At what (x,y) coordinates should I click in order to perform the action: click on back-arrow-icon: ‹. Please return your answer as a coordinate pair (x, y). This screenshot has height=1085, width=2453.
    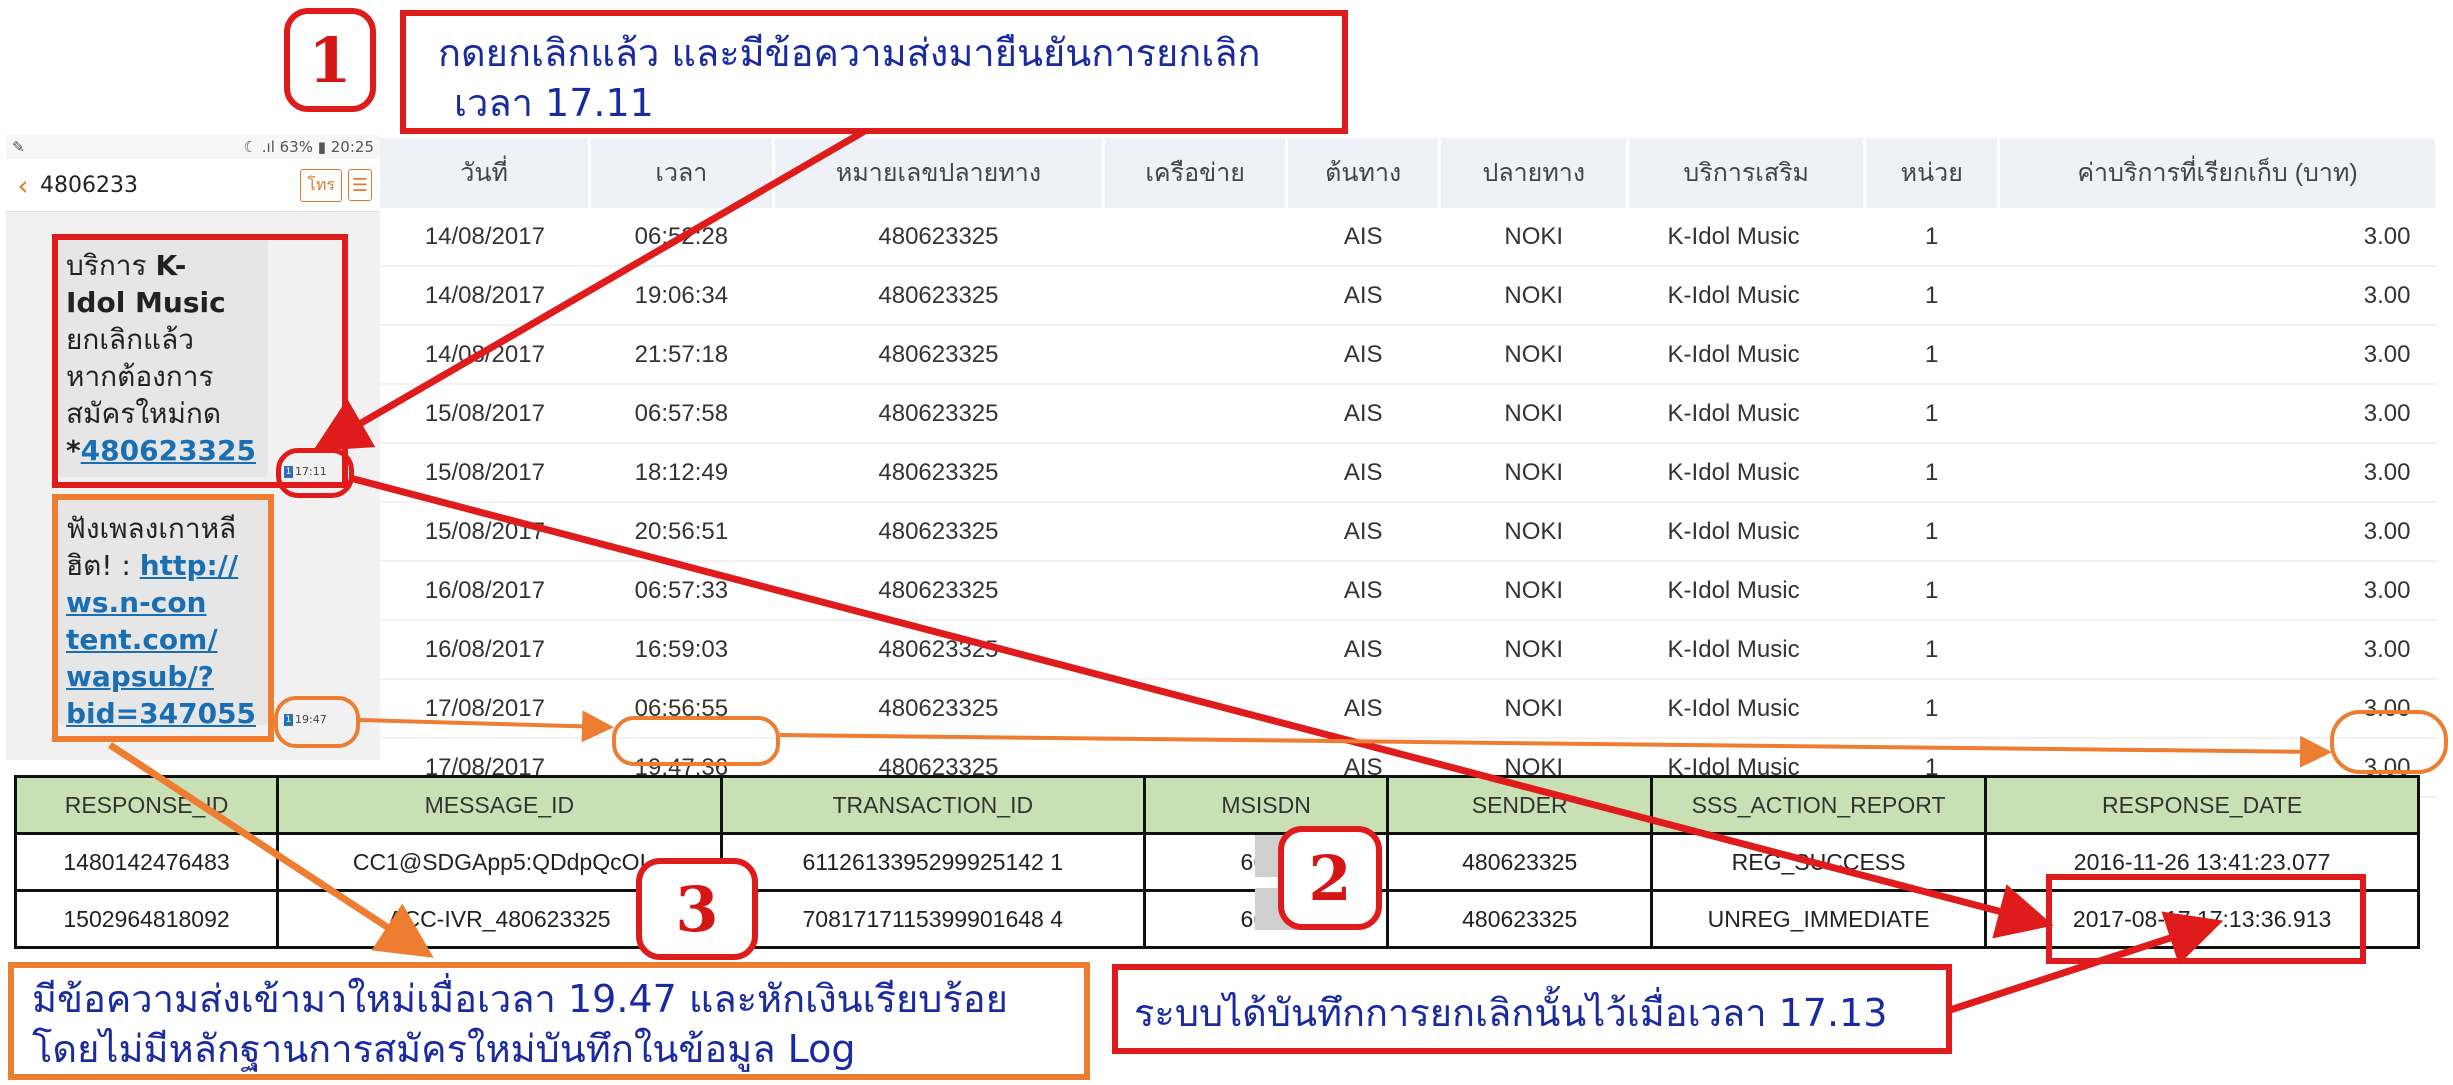
    Looking at the image, I should click on (23, 185).